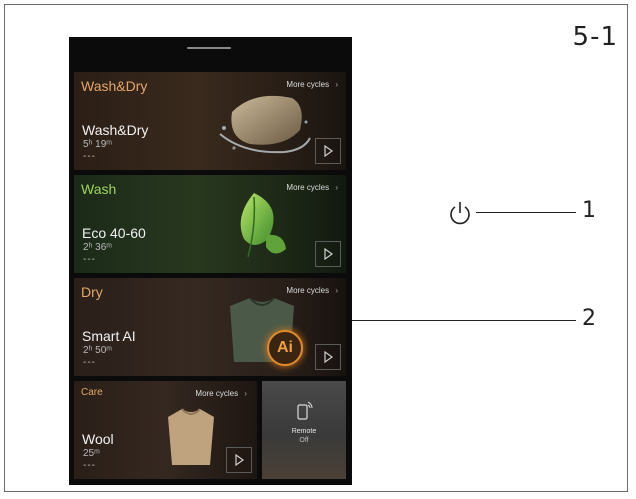 The image size is (636, 499). I want to click on cycle-time: 2ʰ 50ᵐ, so click(98, 350).